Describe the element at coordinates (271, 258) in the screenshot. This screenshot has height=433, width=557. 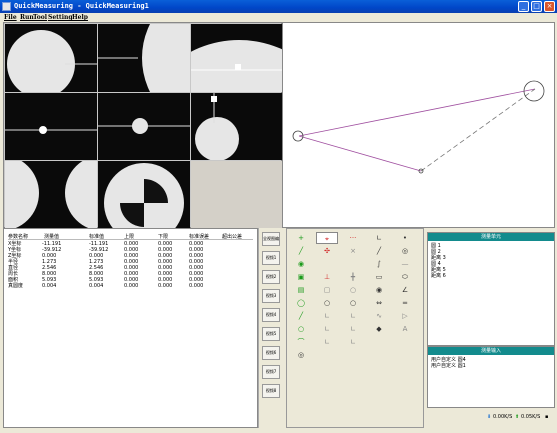
I see `view-button-1: 视频1` at that location.